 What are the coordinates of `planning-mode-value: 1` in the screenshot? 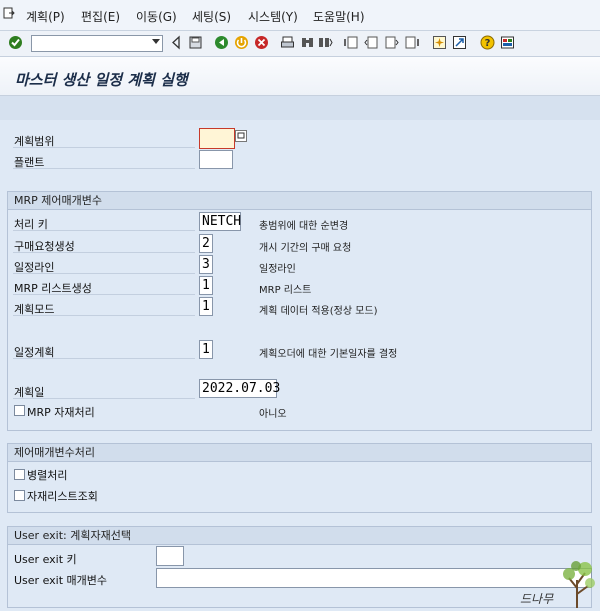 It's located at (206, 306).